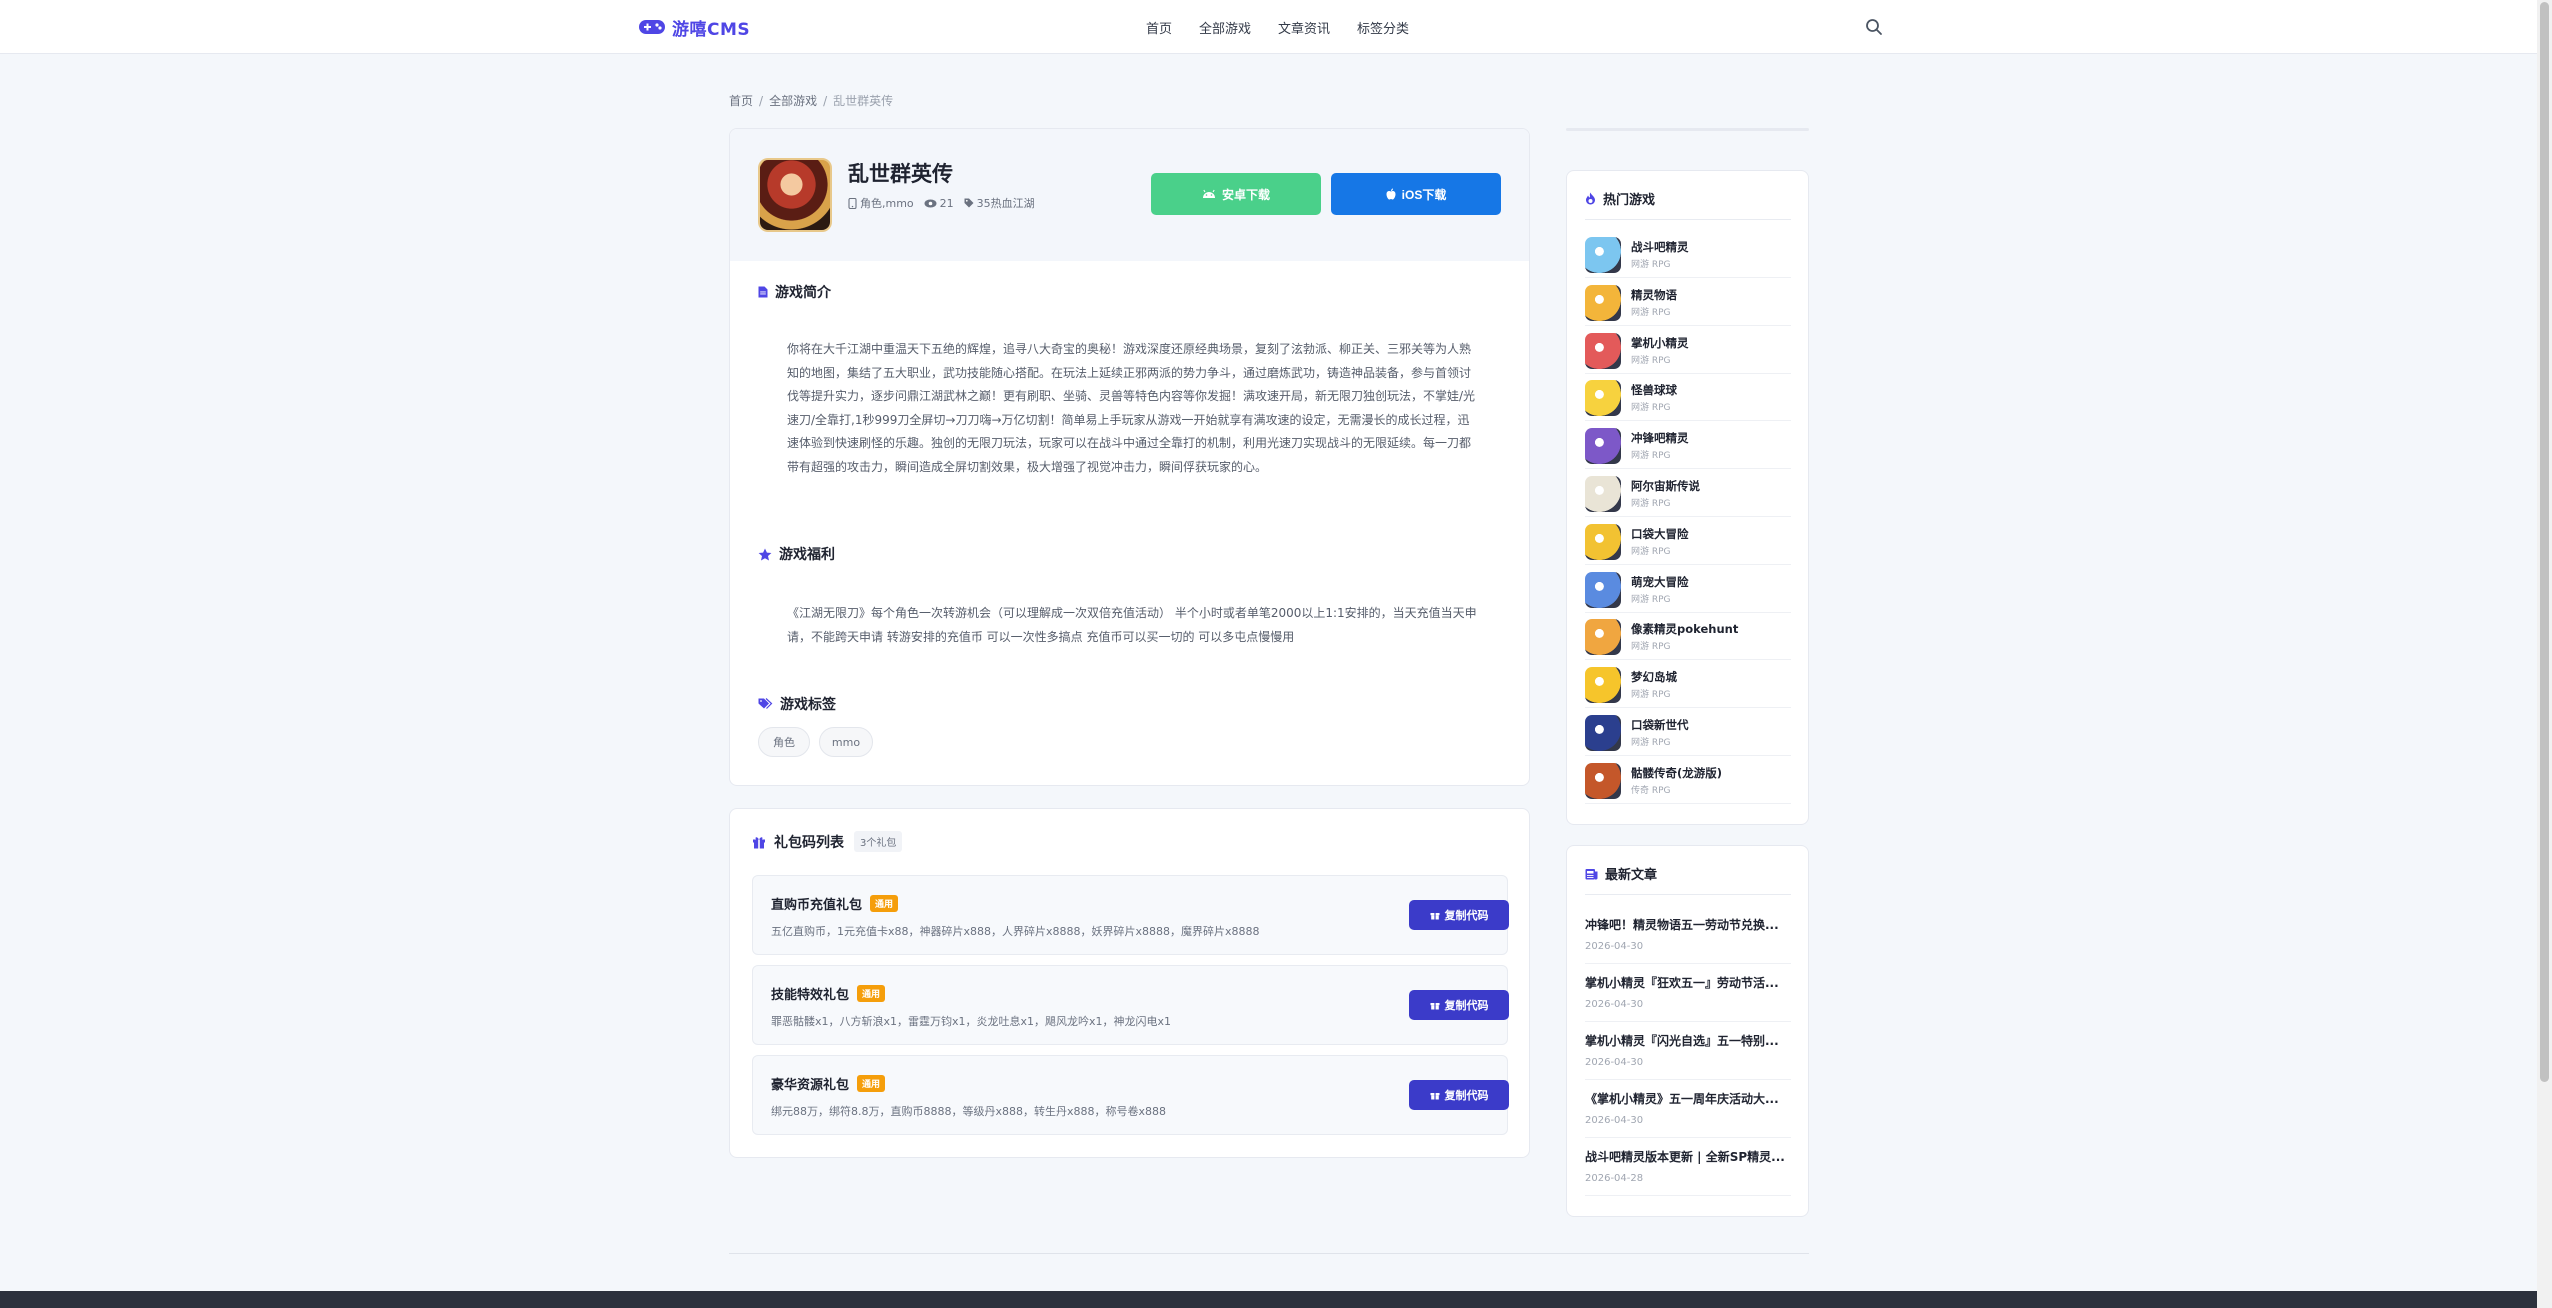  Describe the element at coordinates (794, 292) in the screenshot. I see `intro-heading: 游戏简介` at that location.